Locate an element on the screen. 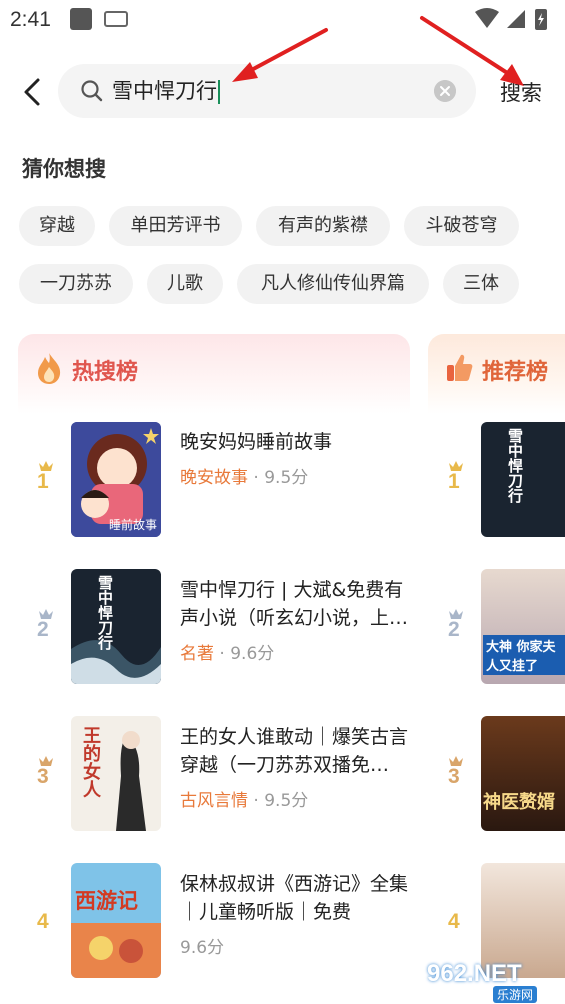 This screenshot has height=1004, width=565. search-icon is located at coordinates (92, 91).